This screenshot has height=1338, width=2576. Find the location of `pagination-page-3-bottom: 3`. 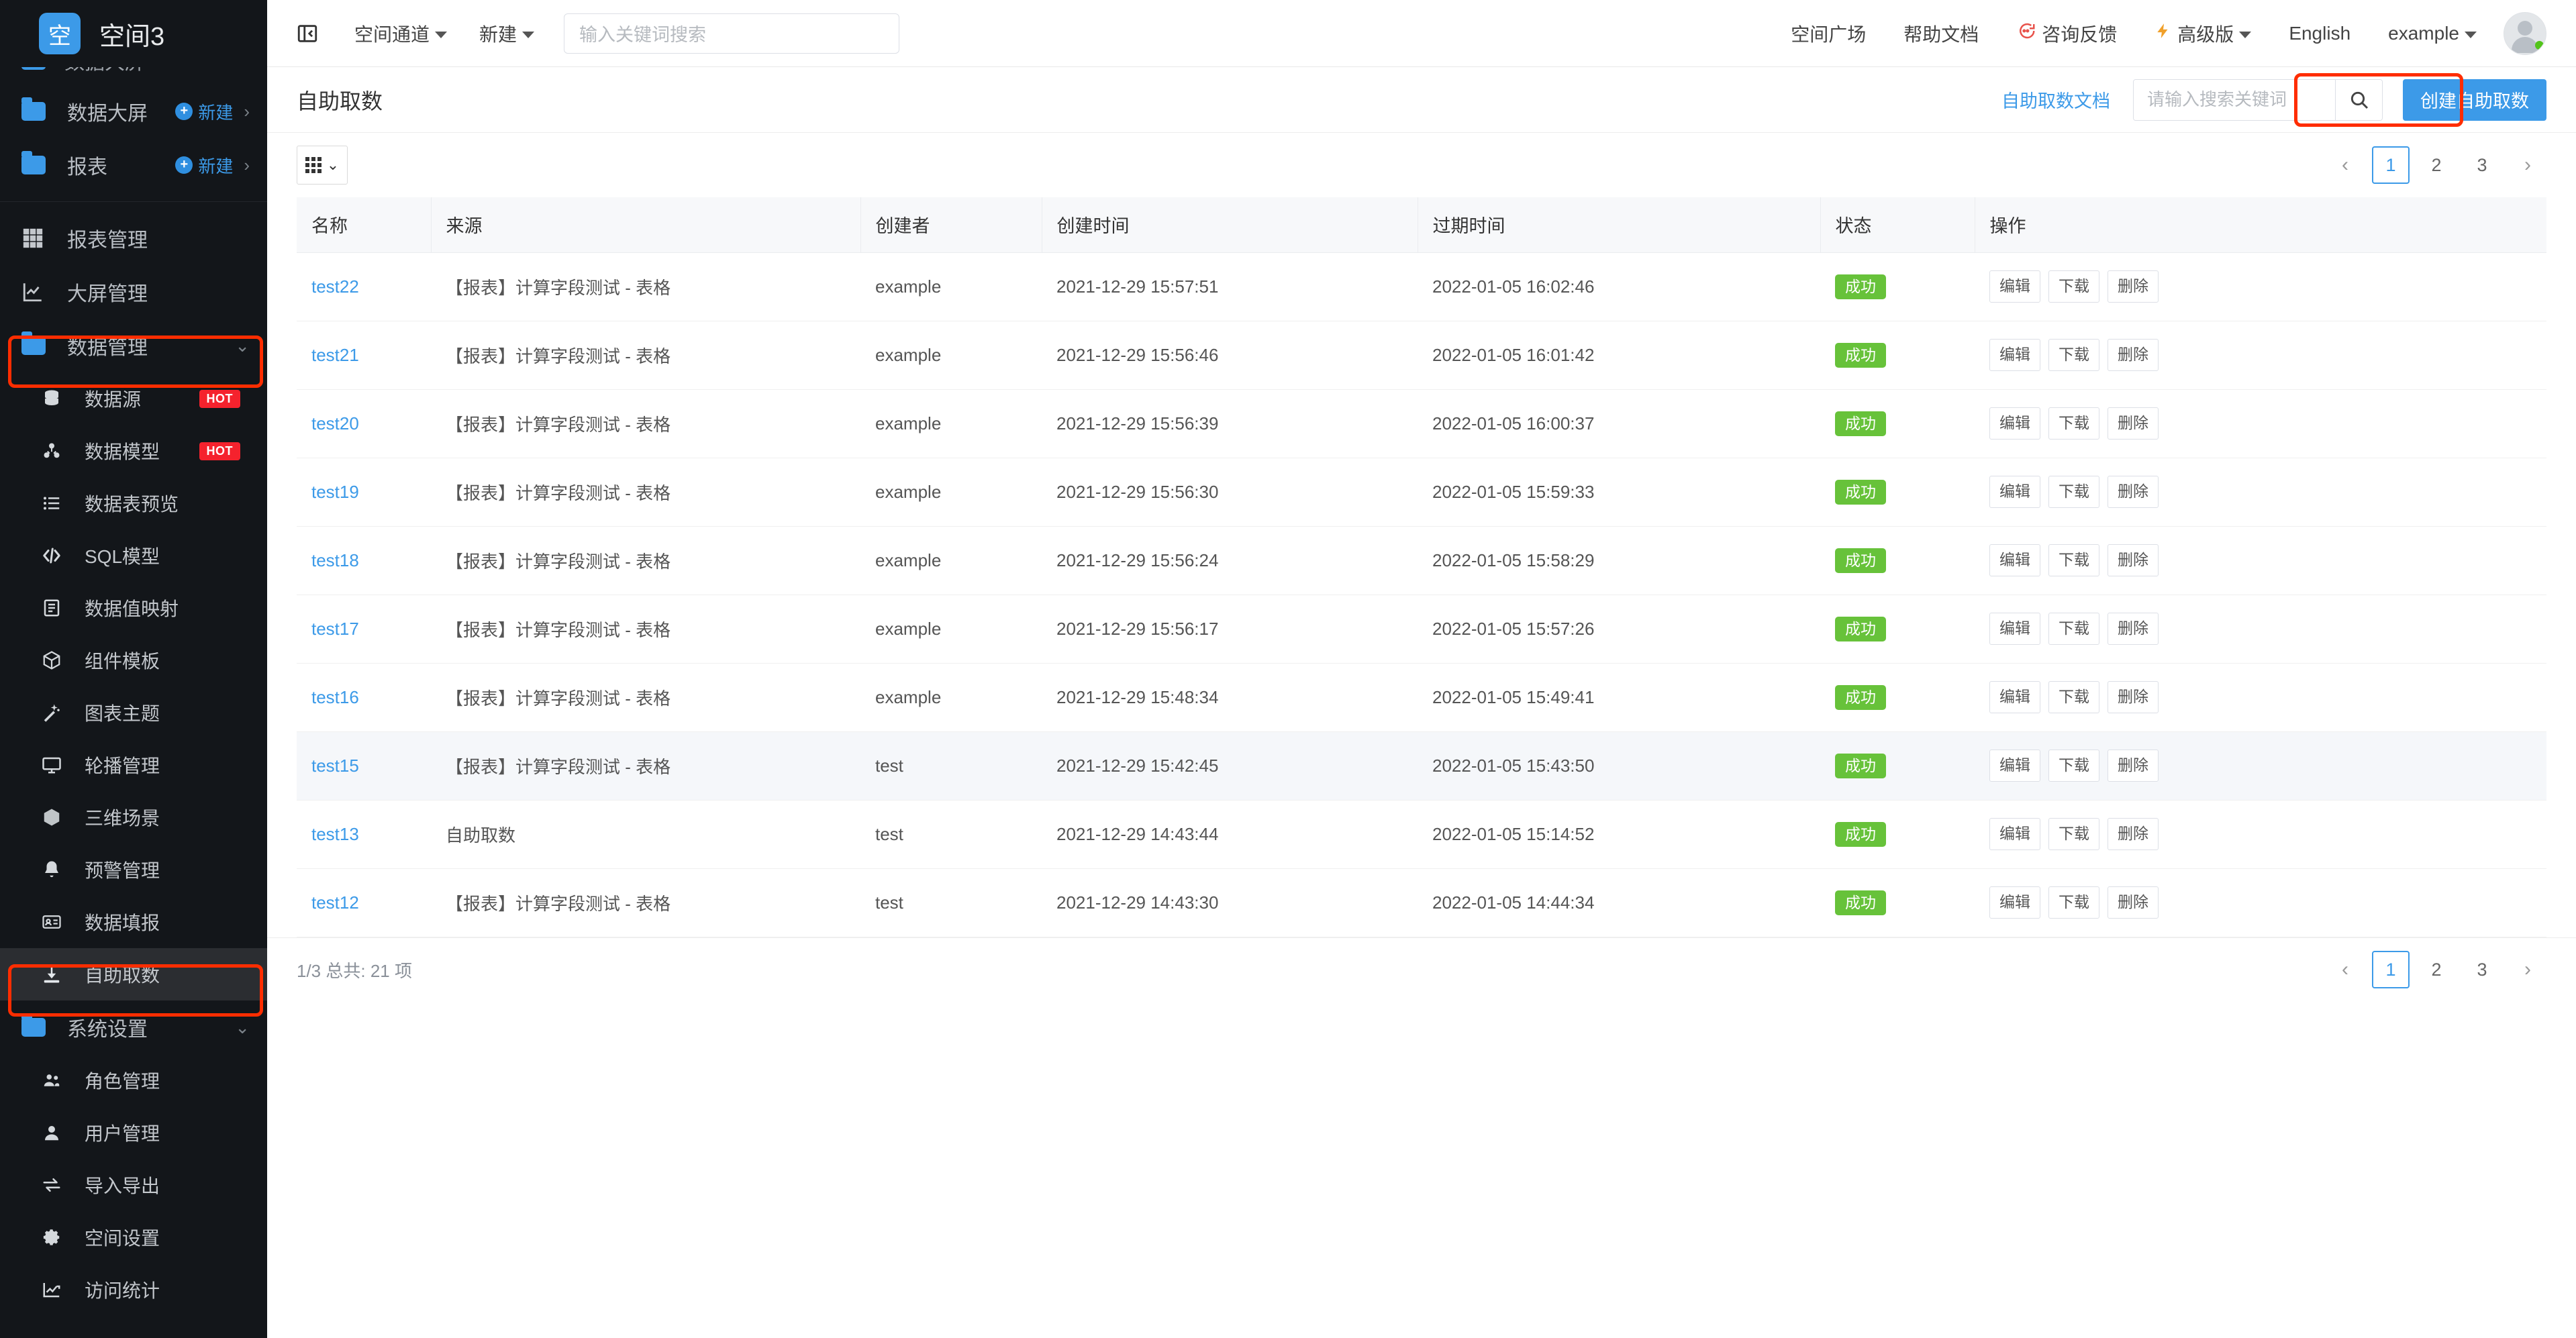

pagination-page-3-bottom: 3 is located at coordinates (2482, 970).